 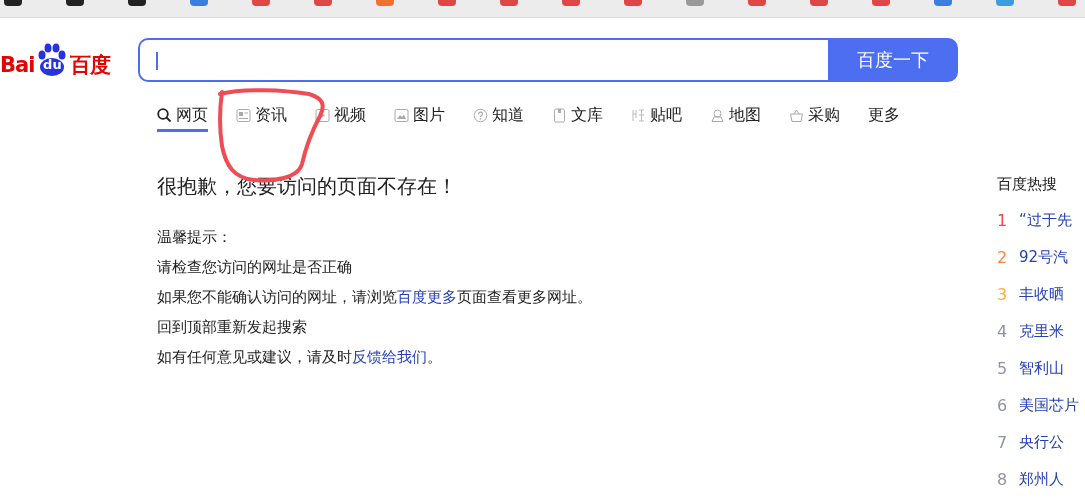 I want to click on rank-number: 8, so click(x=1003, y=479).